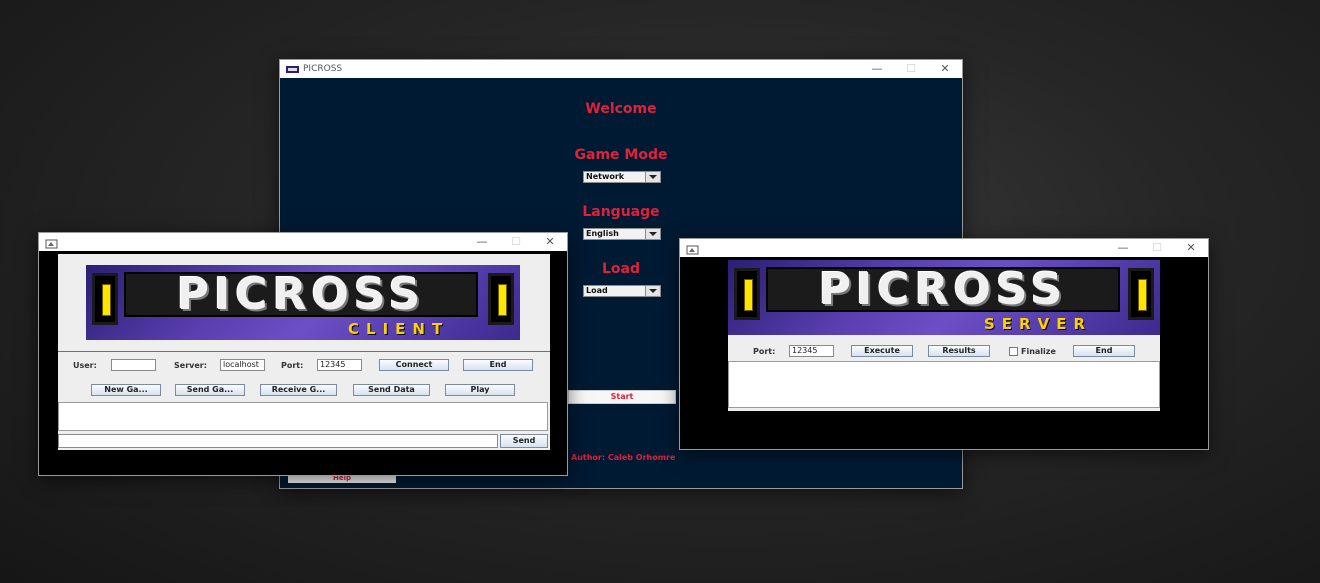  I want to click on client-window-controls: — ☐ ✕, so click(516, 242).